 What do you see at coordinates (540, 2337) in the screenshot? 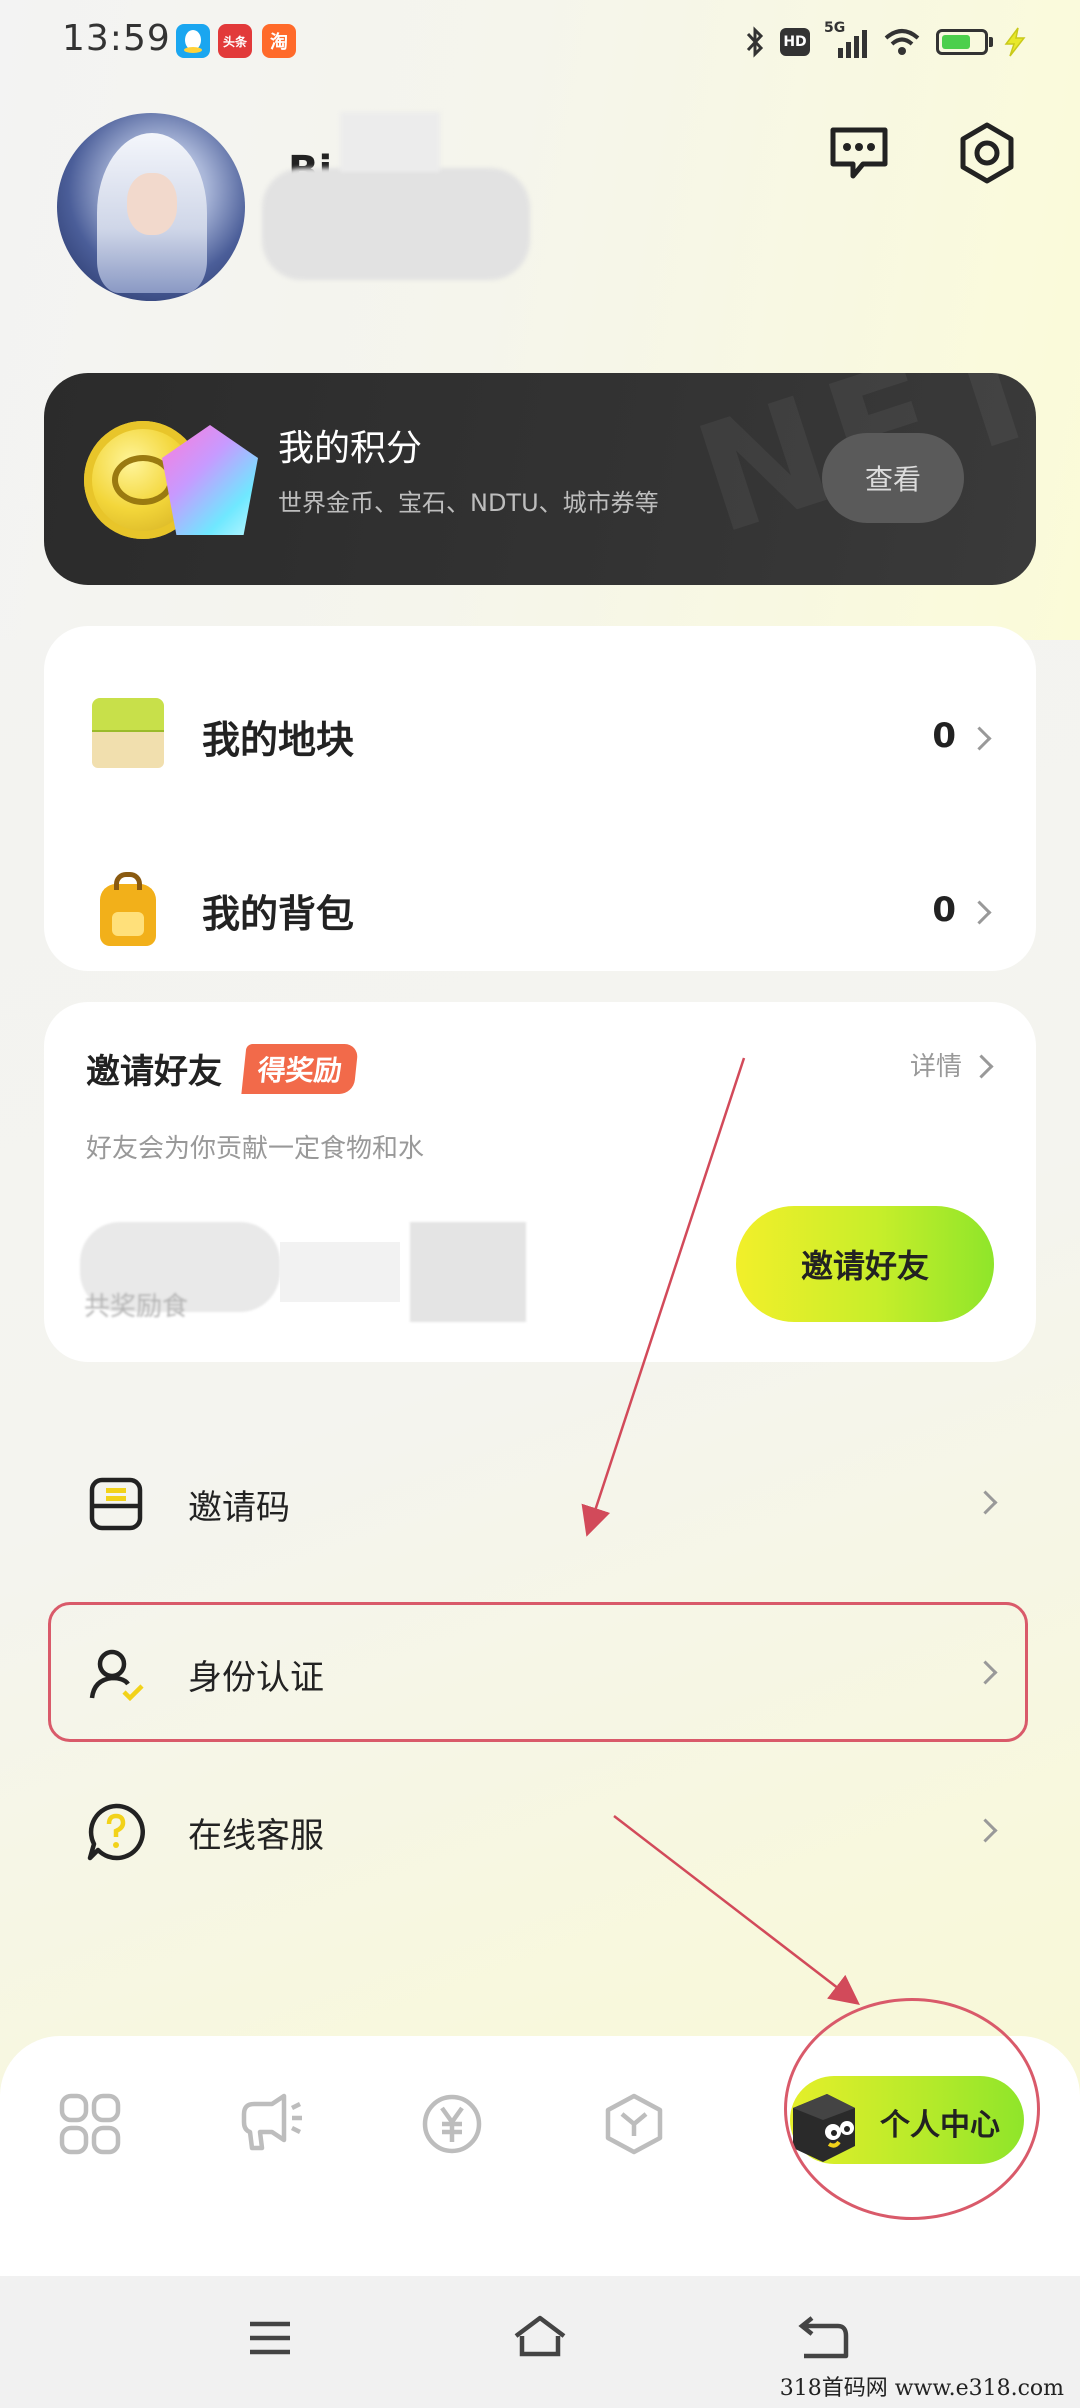
I see `home-icon` at bounding box center [540, 2337].